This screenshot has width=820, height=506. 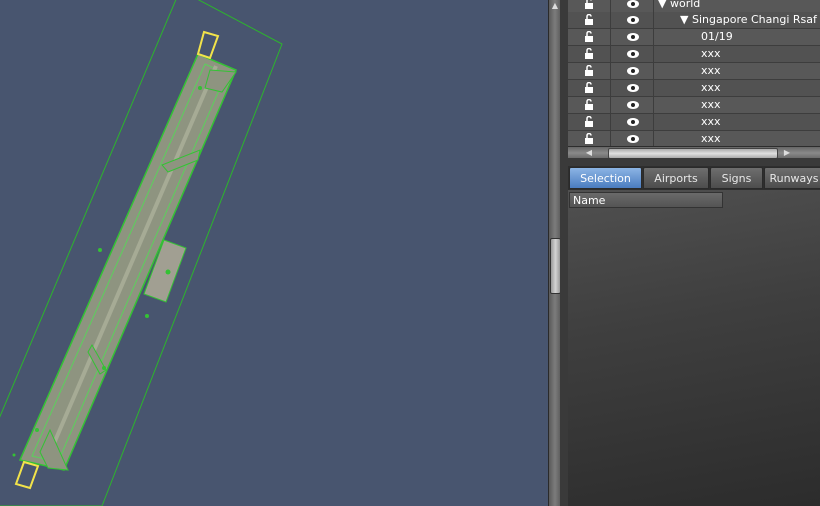 I want to click on lock-column, so click(x=589, y=6).